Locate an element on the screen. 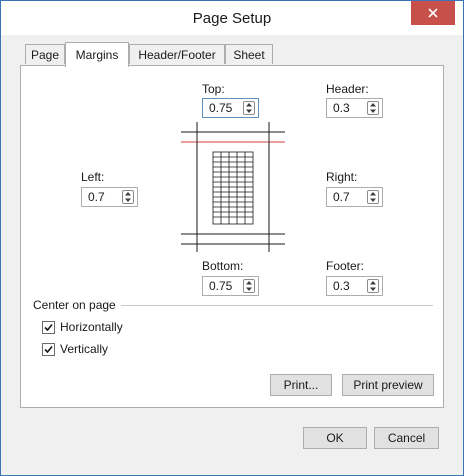  cancel-button: Cancel is located at coordinates (406, 438).